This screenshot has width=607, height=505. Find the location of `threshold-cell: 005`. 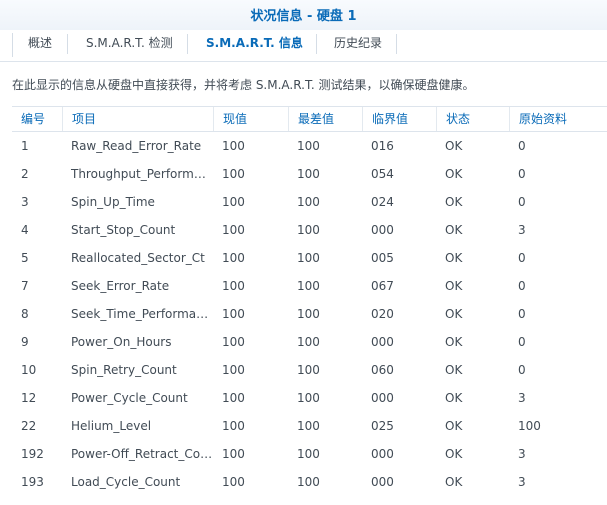

threshold-cell: 005 is located at coordinates (382, 258).